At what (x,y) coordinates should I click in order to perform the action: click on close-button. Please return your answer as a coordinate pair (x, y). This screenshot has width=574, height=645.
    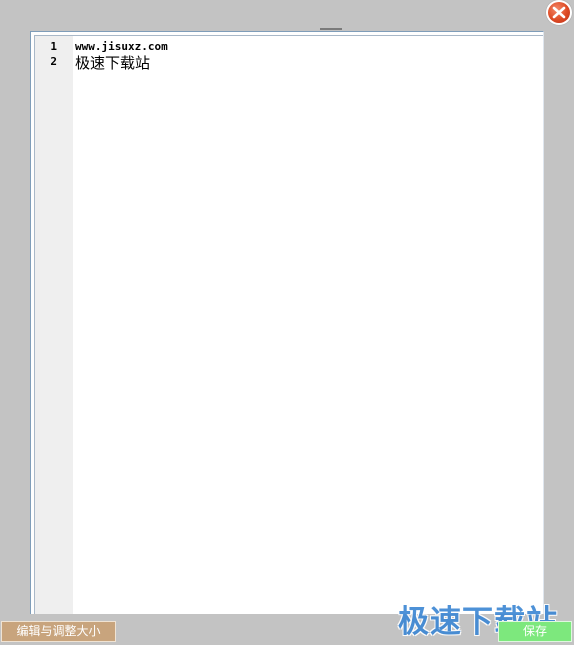
    Looking at the image, I should click on (559, 12).